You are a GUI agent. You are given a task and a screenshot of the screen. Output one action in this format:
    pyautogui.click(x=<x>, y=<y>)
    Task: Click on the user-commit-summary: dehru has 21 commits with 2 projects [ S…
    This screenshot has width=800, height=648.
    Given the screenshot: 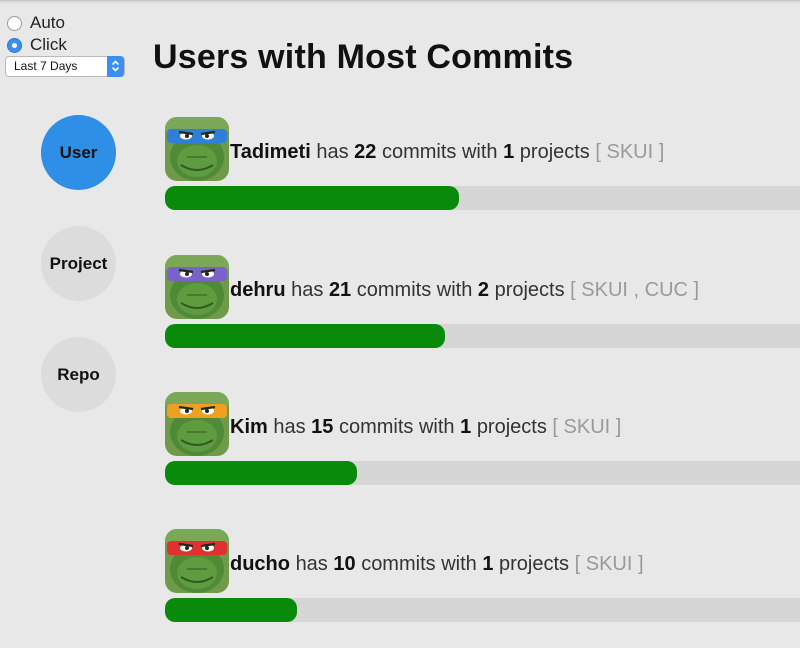 What is the action you would take?
    pyautogui.click(x=464, y=290)
    